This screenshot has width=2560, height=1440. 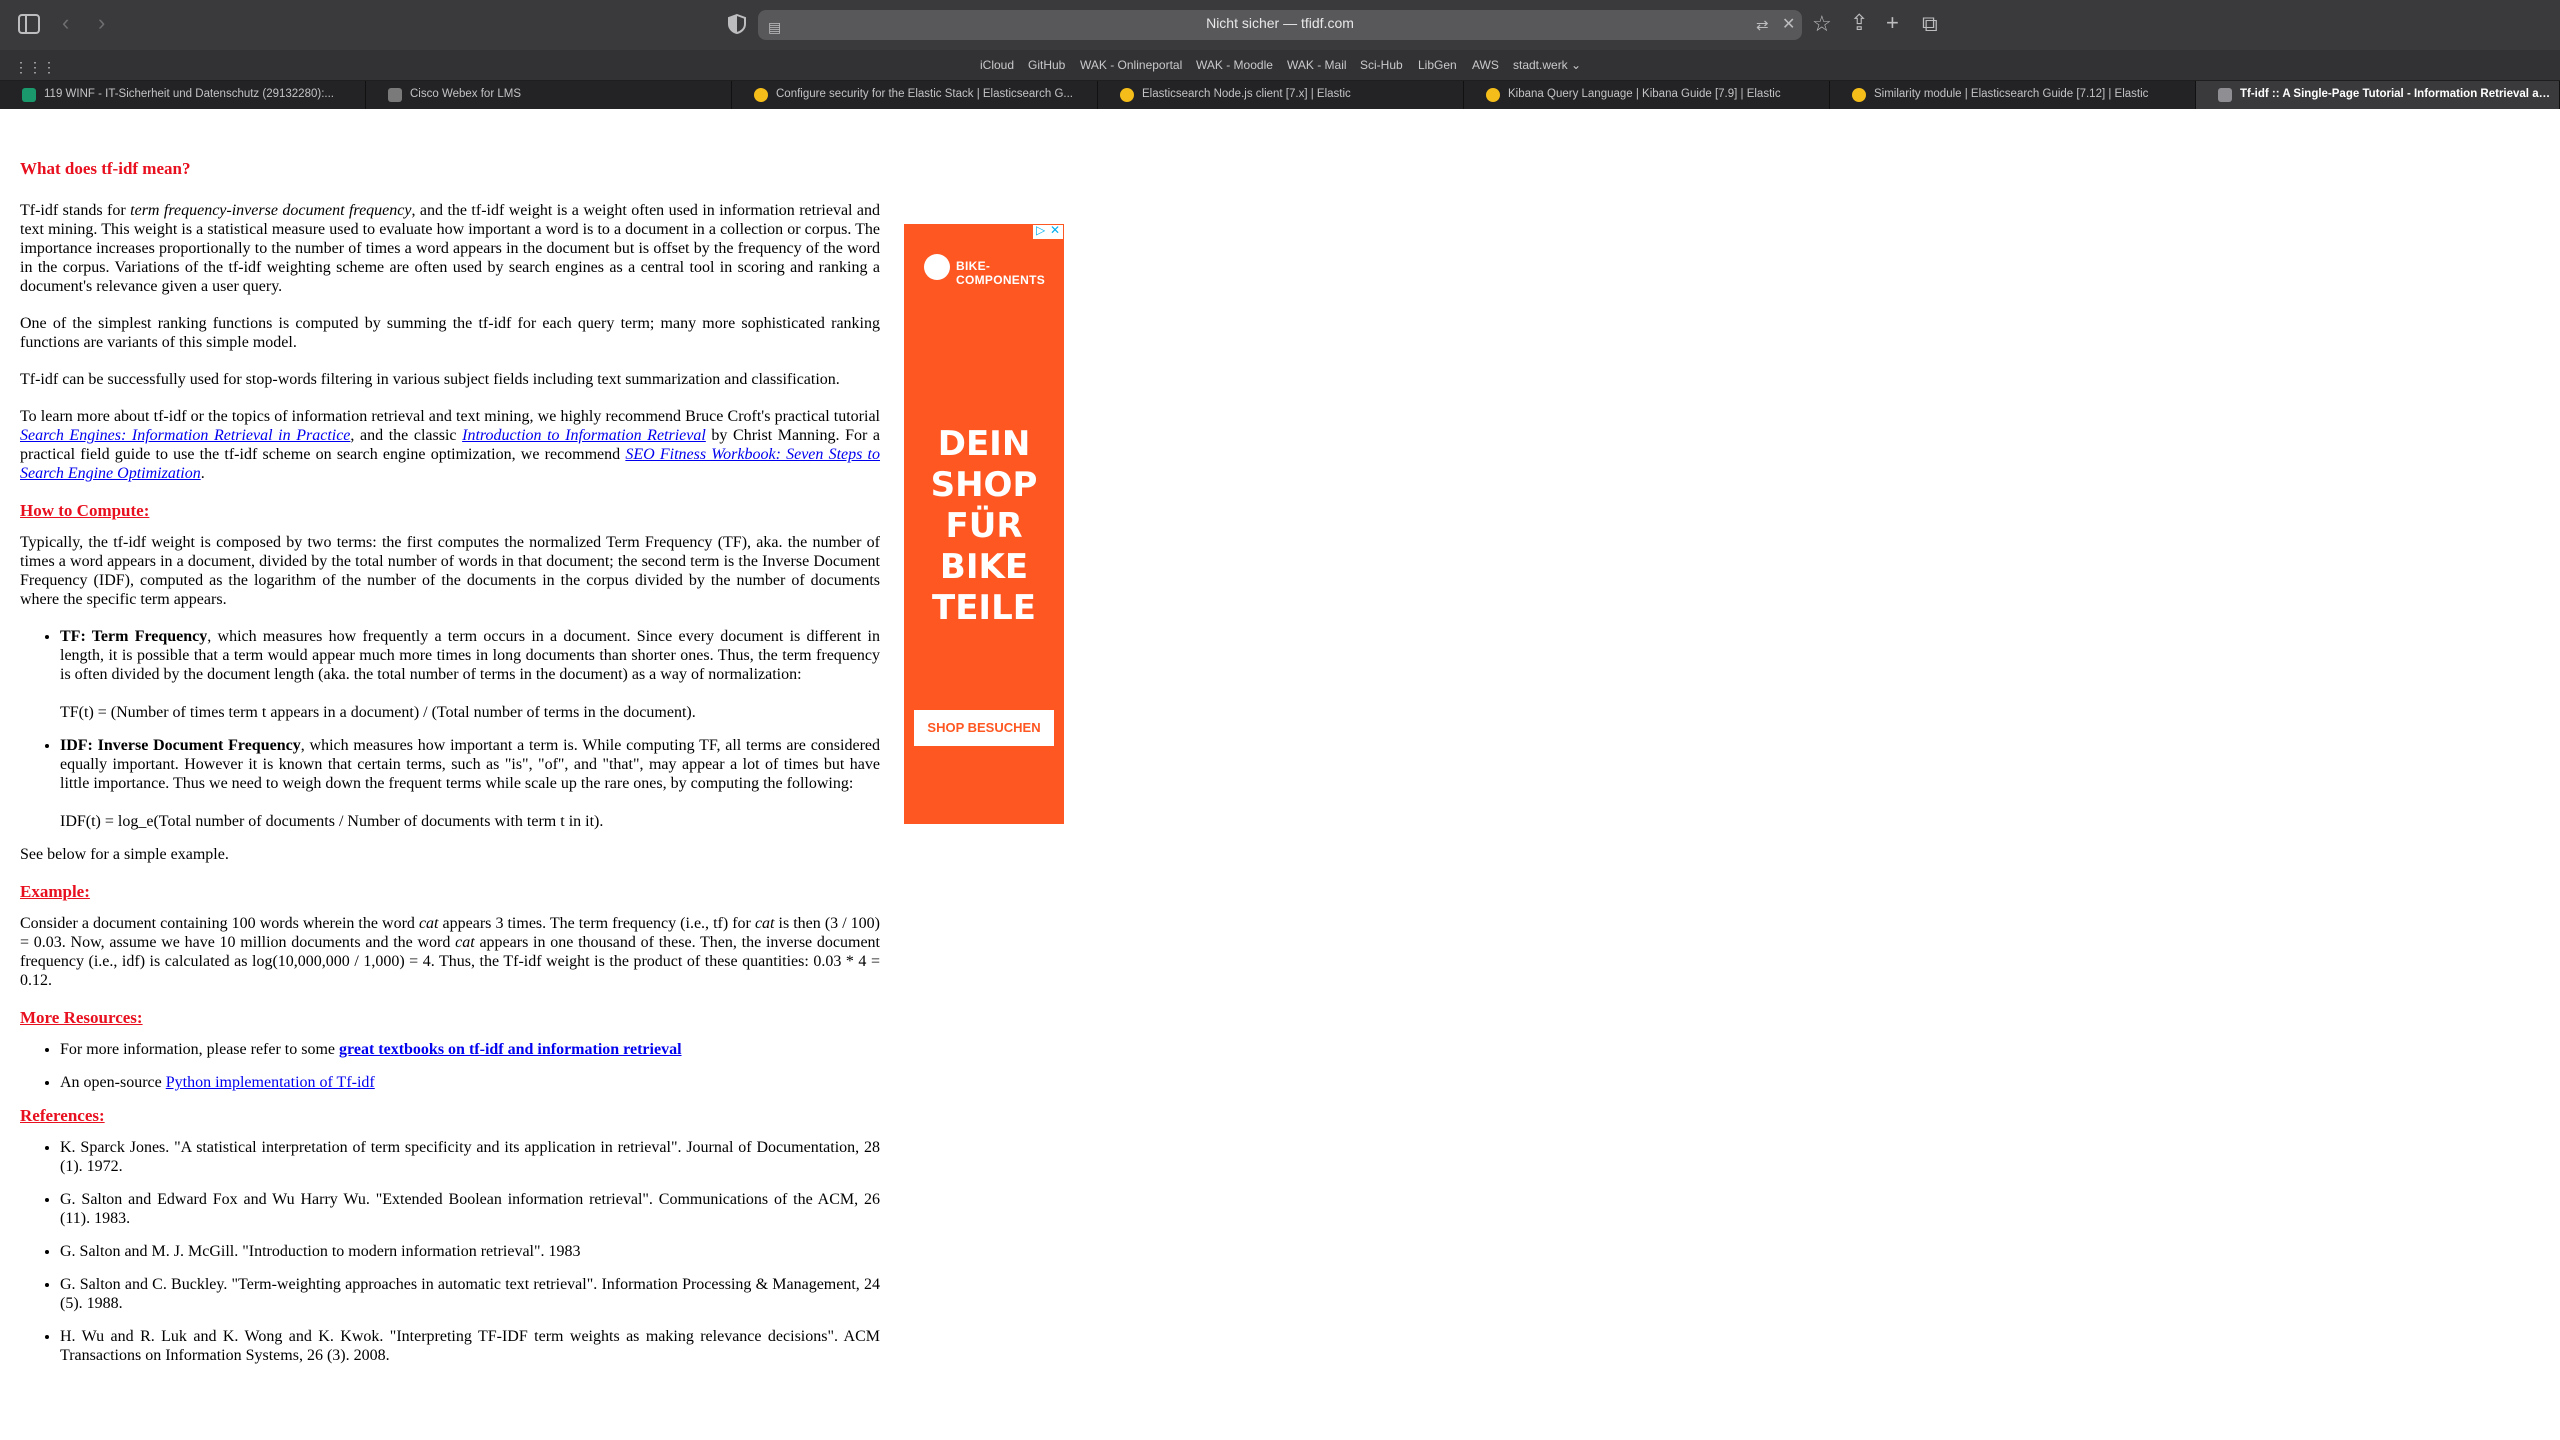 What do you see at coordinates (1001, 273) in the screenshot?
I see `ad-brand: BIKE-COMPONENTS` at bounding box center [1001, 273].